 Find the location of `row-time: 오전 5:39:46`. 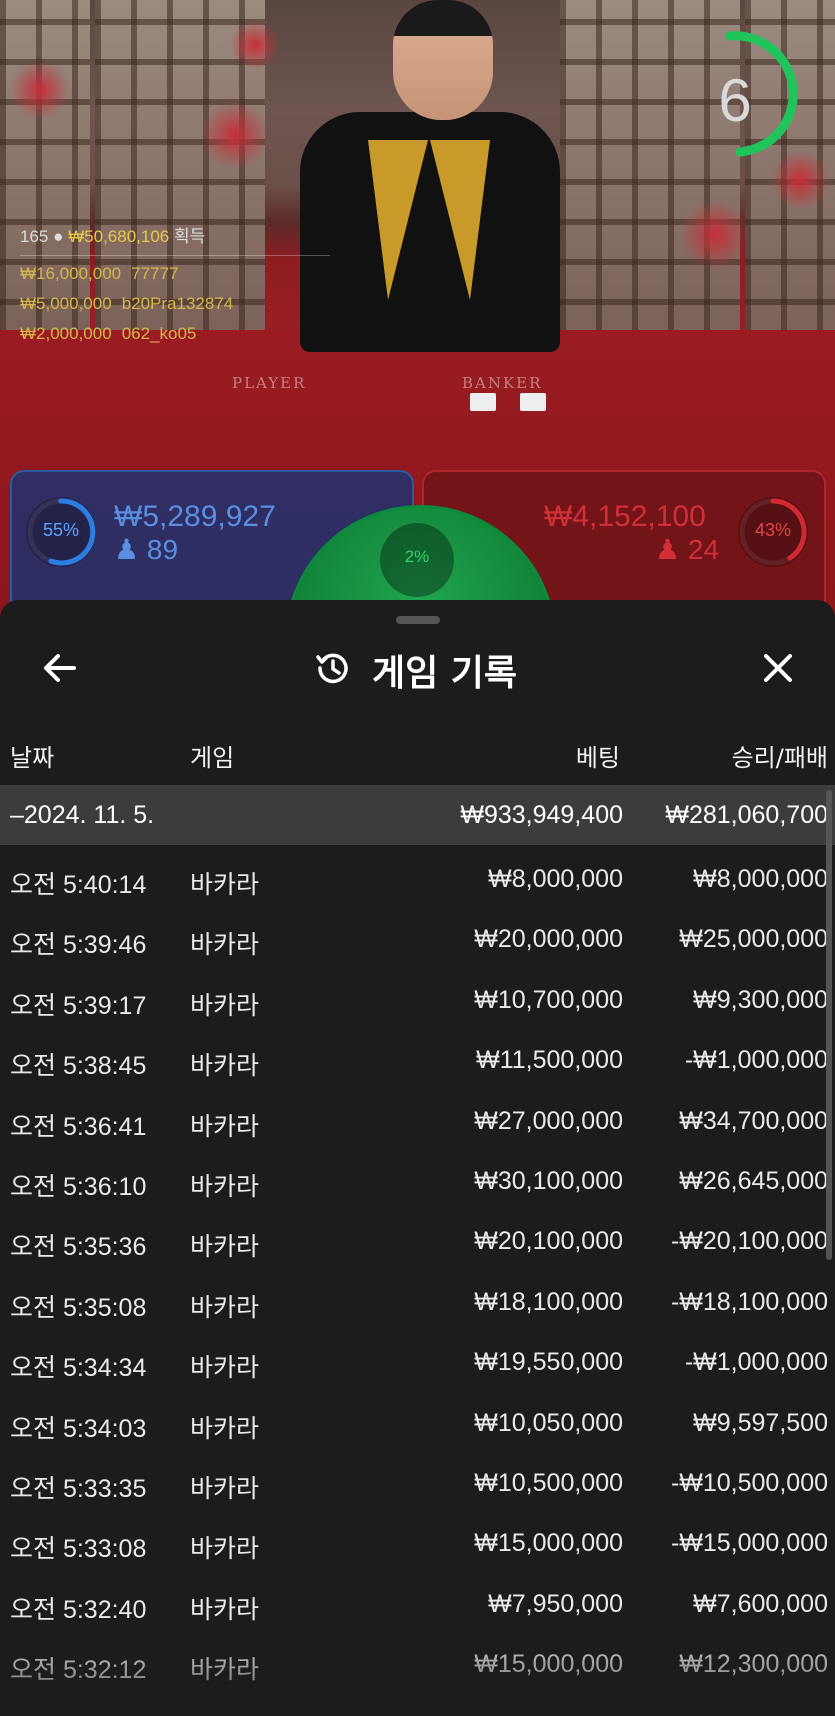

row-time: 오전 5:39:46 is located at coordinates (78, 945).